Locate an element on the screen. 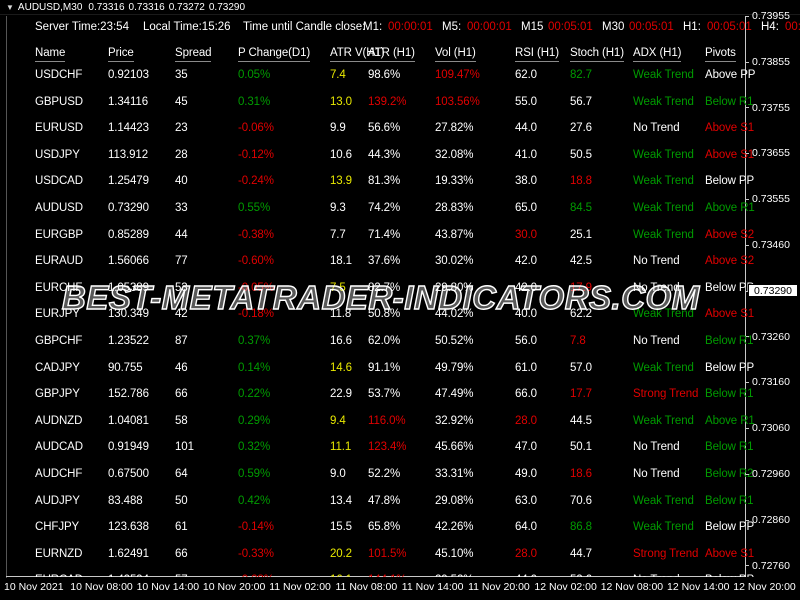 The height and width of the screenshot is (600, 800). table-cell-atr: 47.8% is located at coordinates (384, 500).